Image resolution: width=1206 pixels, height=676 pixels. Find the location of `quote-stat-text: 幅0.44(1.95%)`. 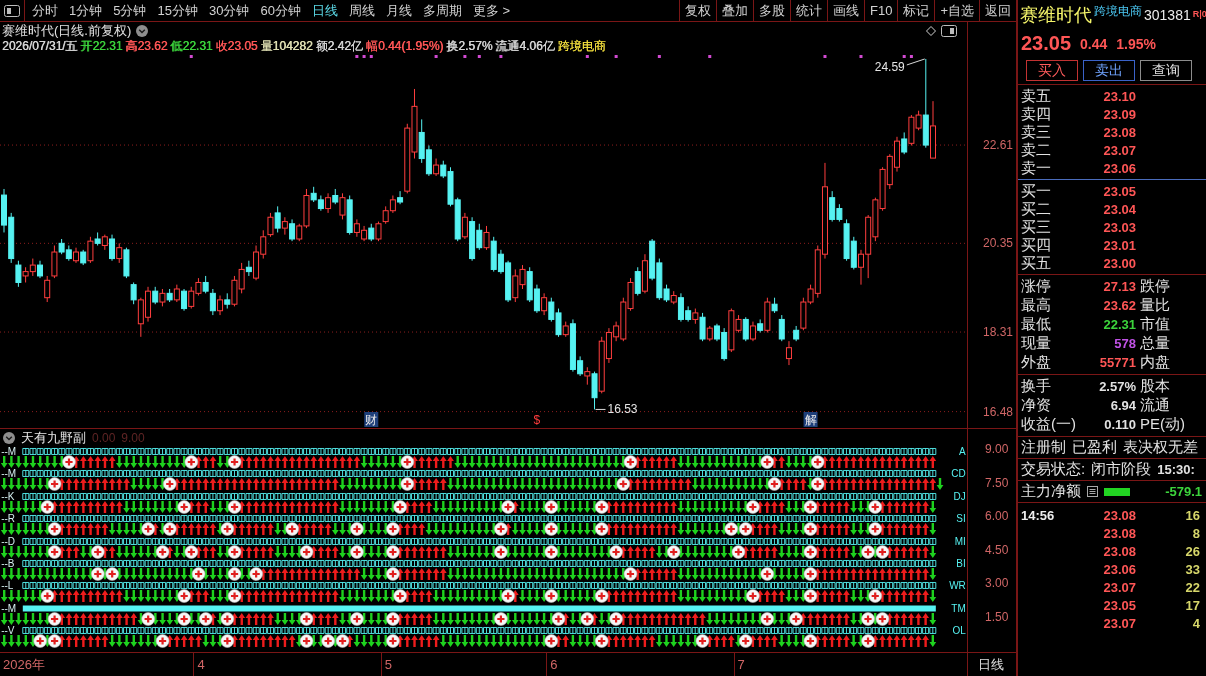

quote-stat-text: 幅0.44(1.95%) is located at coordinates (404, 46).